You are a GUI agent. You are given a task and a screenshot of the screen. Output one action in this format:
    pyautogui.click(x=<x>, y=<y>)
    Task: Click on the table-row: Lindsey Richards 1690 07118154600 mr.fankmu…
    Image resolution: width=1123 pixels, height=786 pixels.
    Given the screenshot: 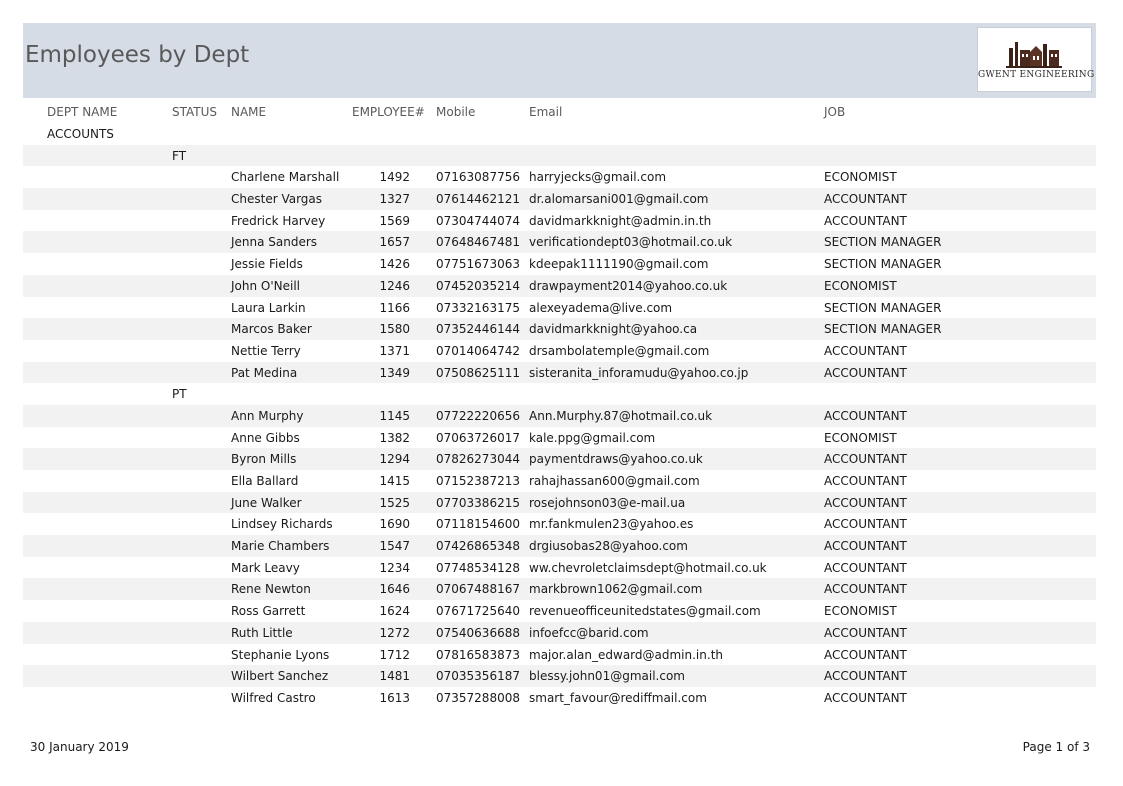 What is the action you would take?
    pyautogui.click(x=559, y=524)
    